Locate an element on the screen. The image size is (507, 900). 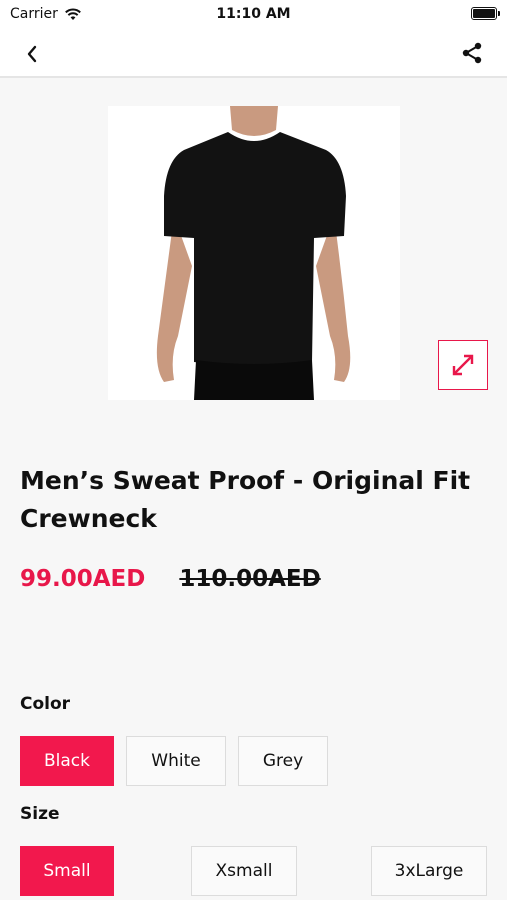
expand-icon is located at coordinates (463, 365).